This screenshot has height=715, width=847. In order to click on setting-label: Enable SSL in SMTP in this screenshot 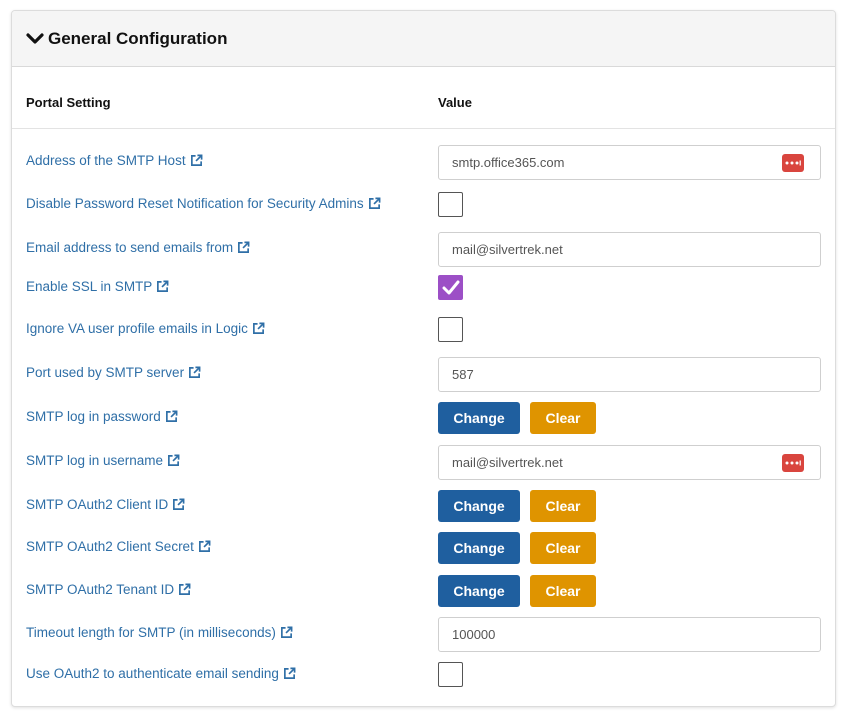, I will do `click(89, 286)`.